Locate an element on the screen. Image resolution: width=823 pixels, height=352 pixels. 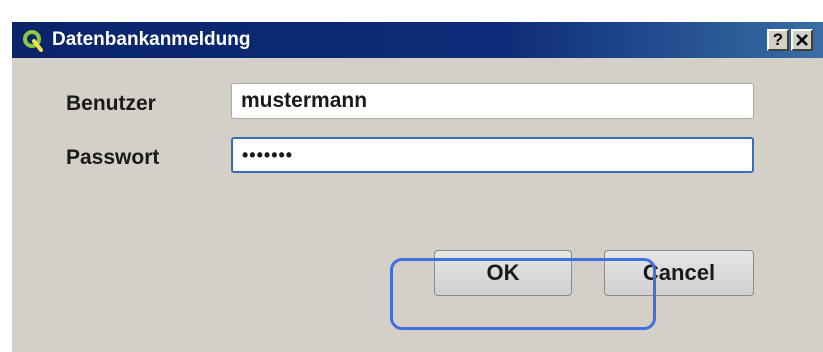
dialog-title: Datenbankanmeldung is located at coordinates (151, 39).